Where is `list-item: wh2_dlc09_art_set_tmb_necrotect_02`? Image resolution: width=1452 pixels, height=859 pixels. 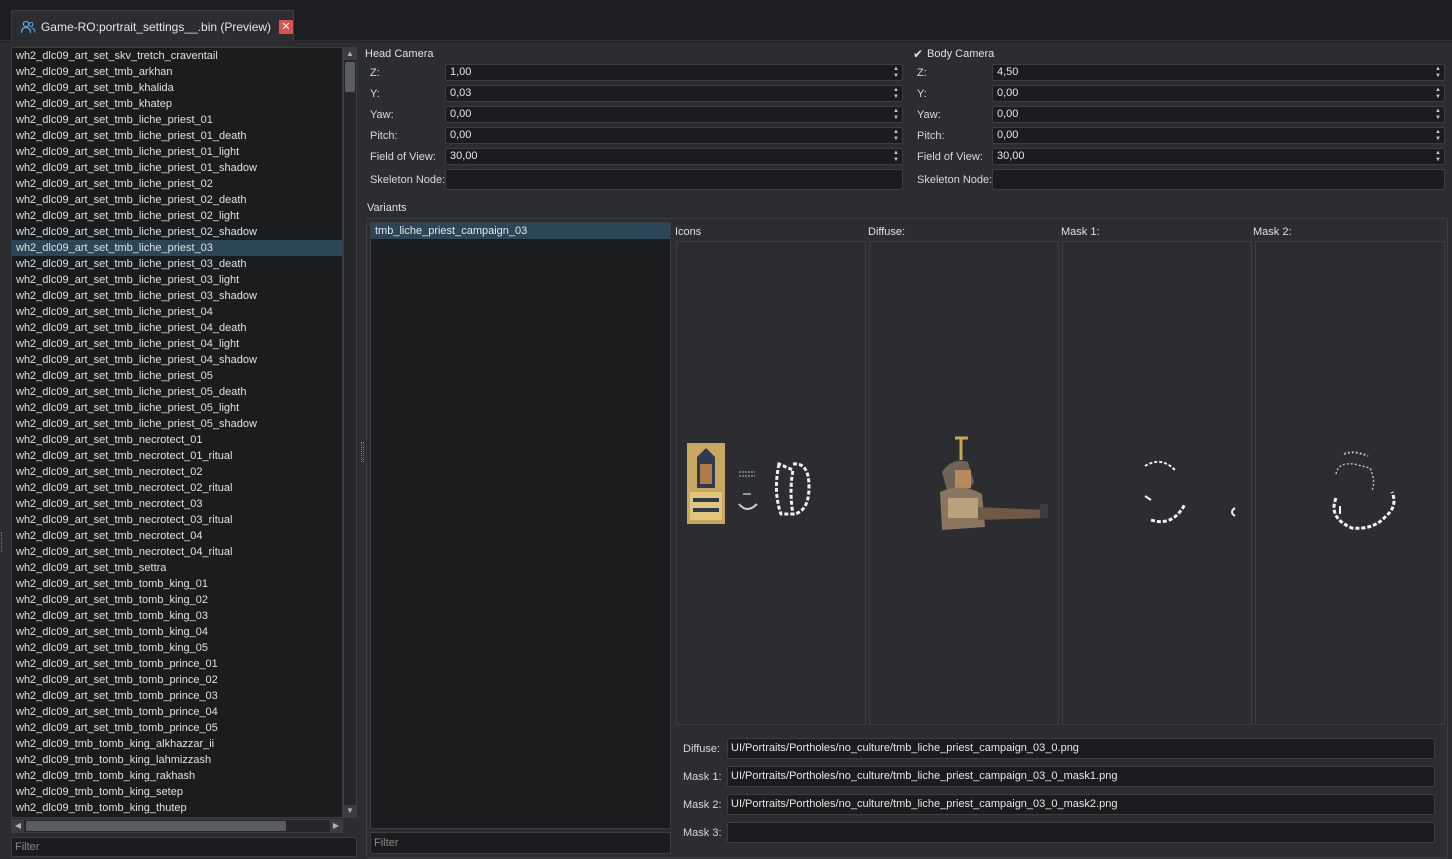 list-item: wh2_dlc09_art_set_tmb_necrotect_02 is located at coordinates (177, 472).